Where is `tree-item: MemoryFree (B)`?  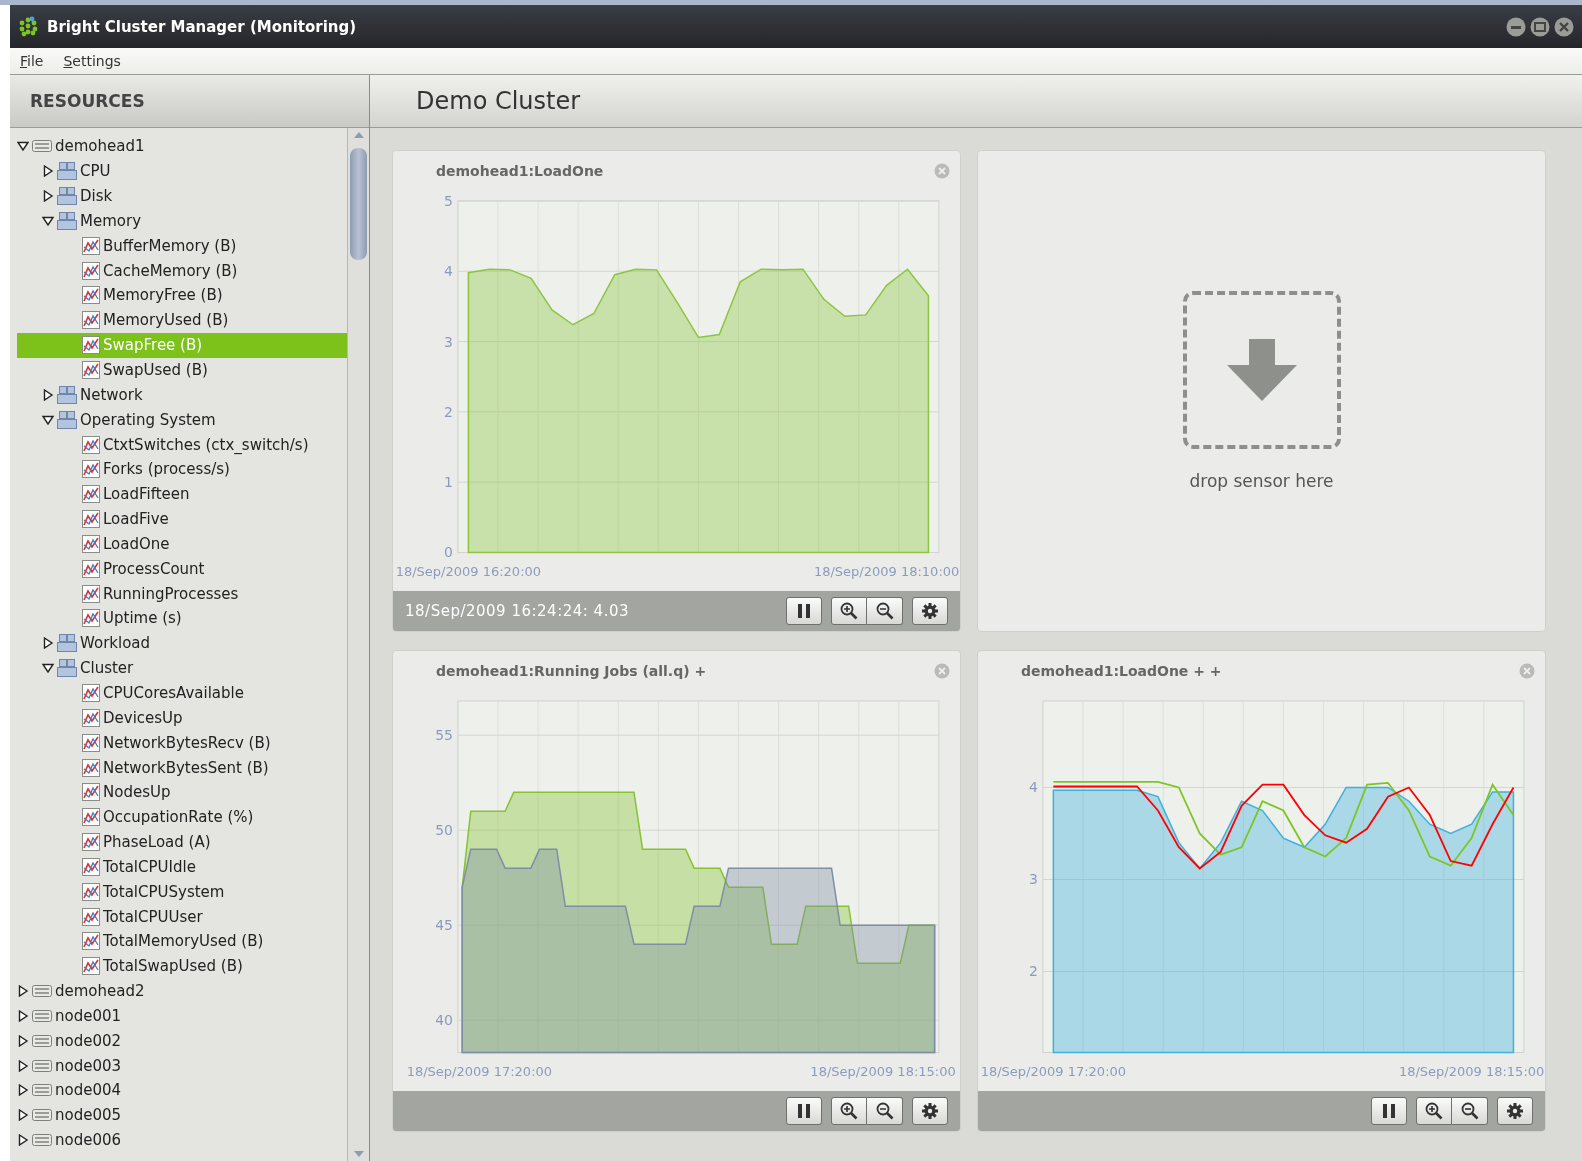 tree-item: MemoryFree (B) is located at coordinates (182, 295).